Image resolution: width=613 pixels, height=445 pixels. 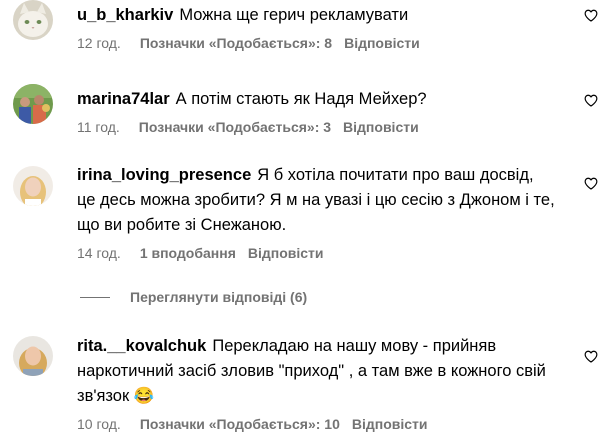 What do you see at coordinates (219, 297) in the screenshot?
I see `view-replies-label: Переглянути відповіді (6)` at bounding box center [219, 297].